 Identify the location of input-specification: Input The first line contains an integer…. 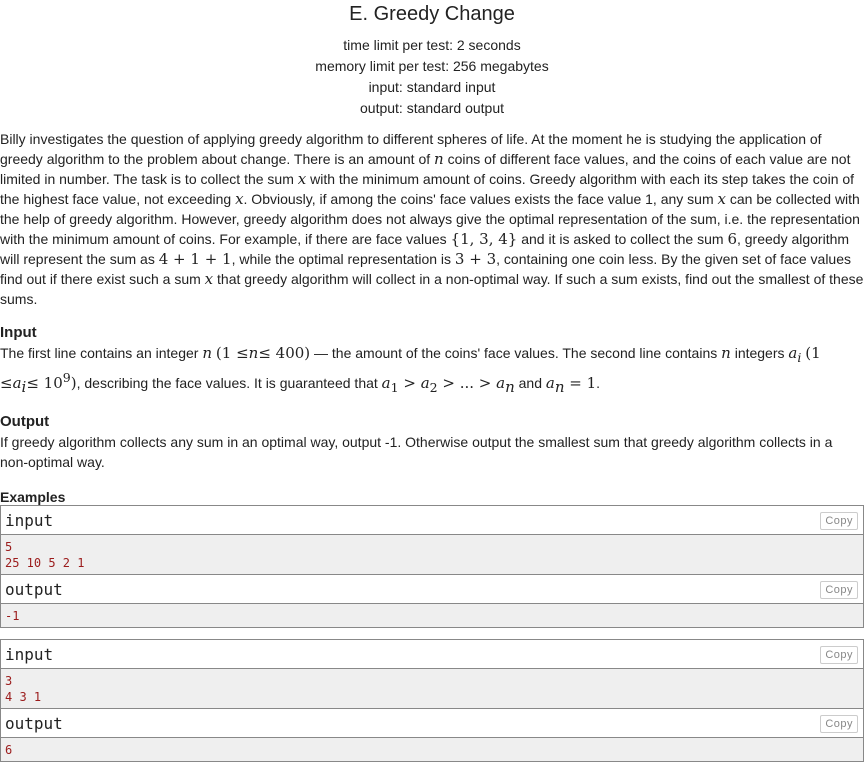
(432, 360).